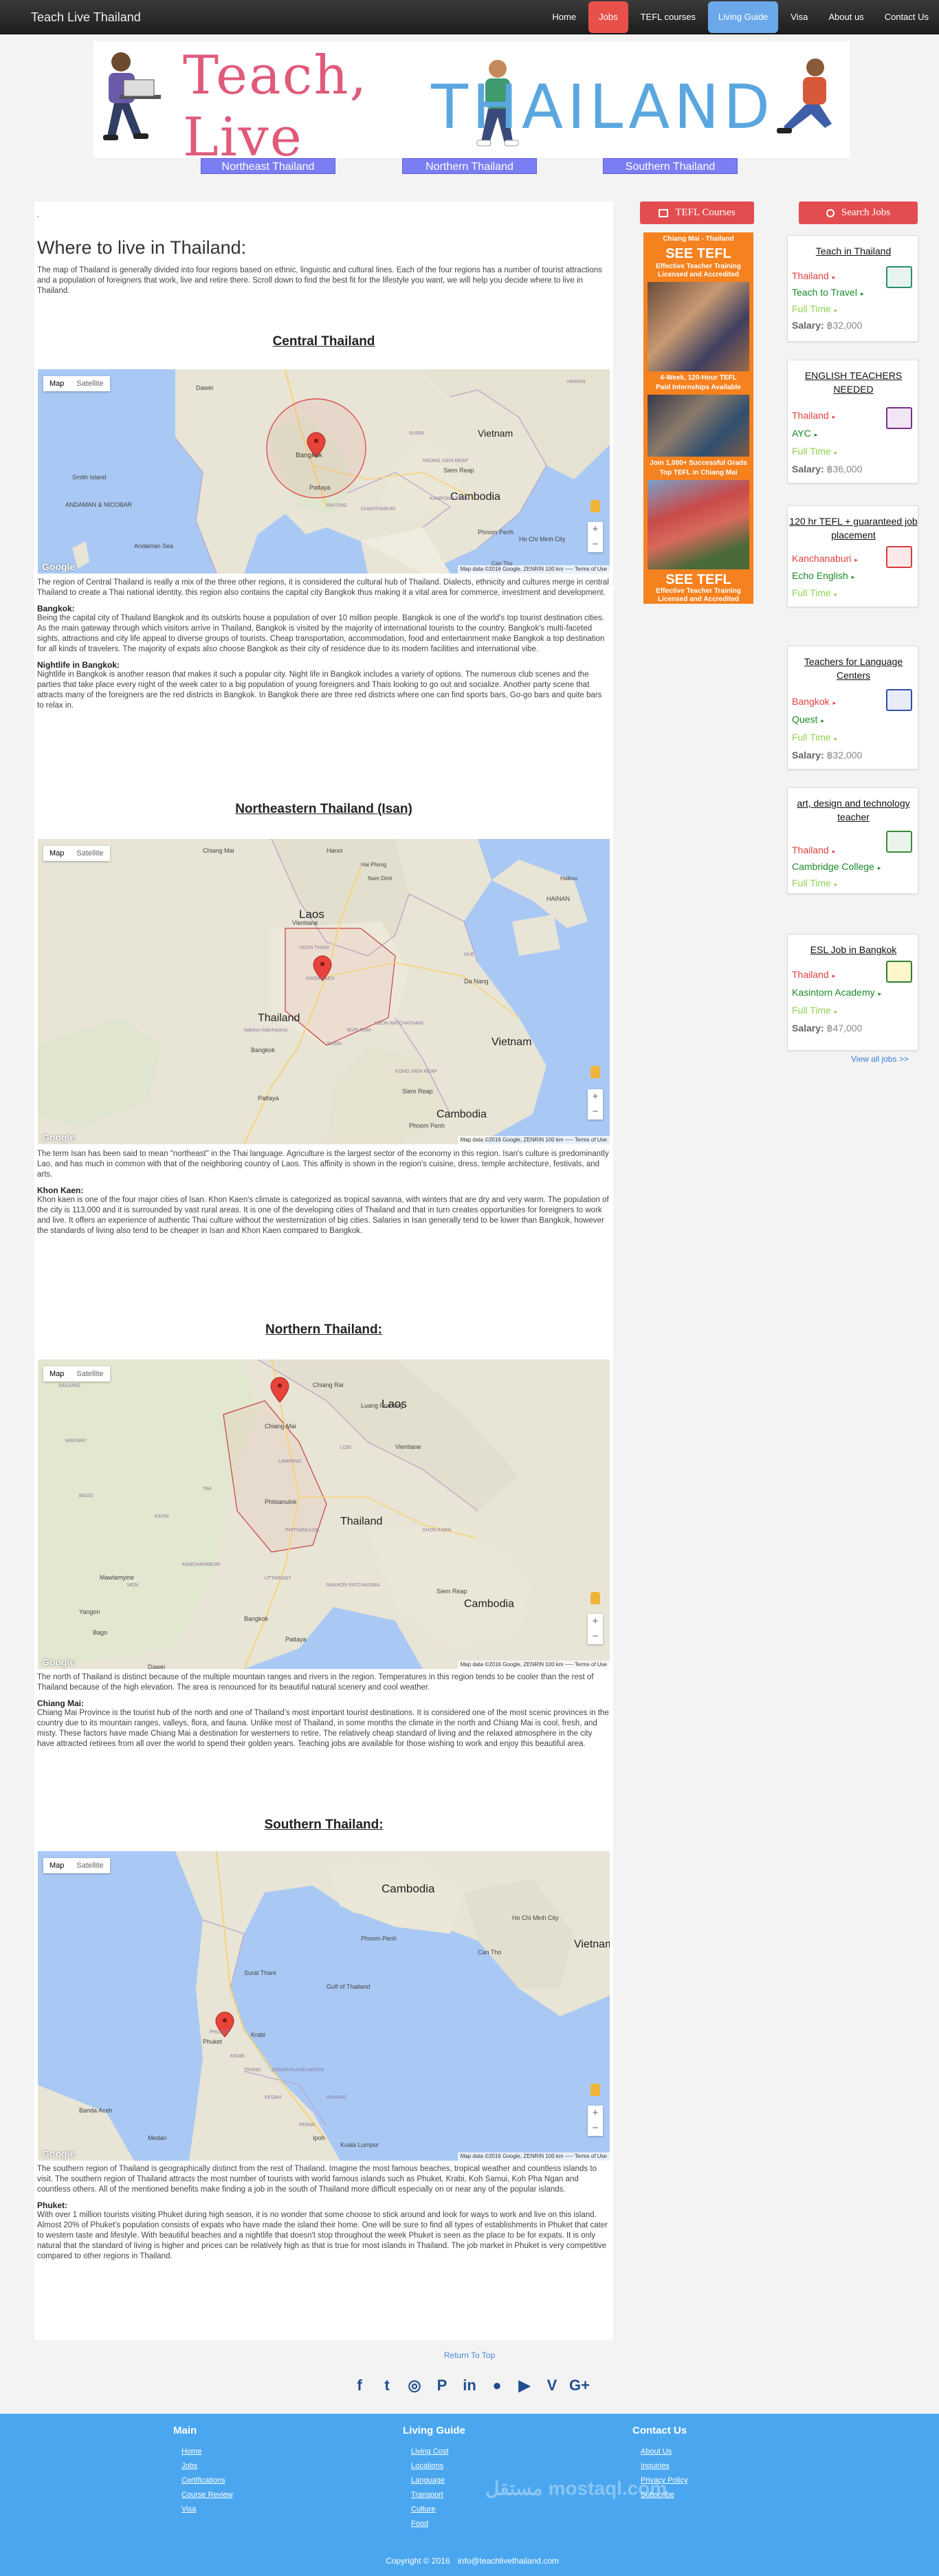  What do you see at coordinates (207, 2509) in the screenshot?
I see `footer-link-visa: Visa` at bounding box center [207, 2509].